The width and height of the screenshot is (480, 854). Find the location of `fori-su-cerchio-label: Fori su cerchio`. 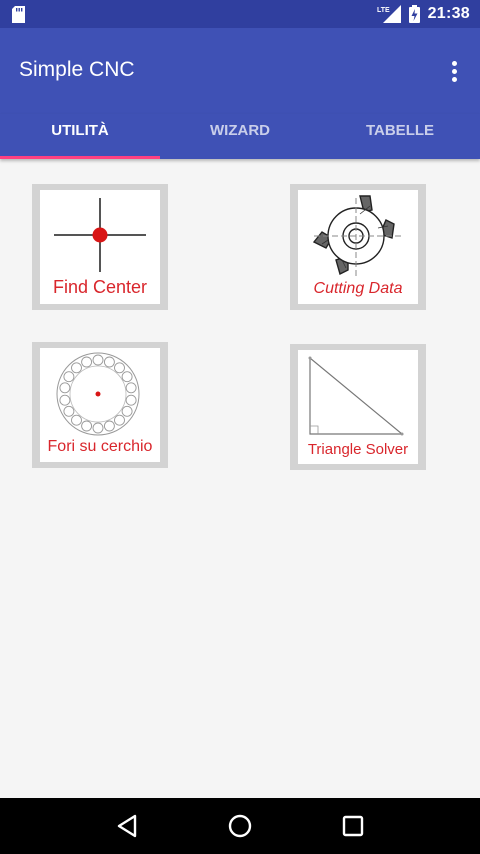

fori-su-cerchio-label: Fori su cerchio is located at coordinates (100, 446).